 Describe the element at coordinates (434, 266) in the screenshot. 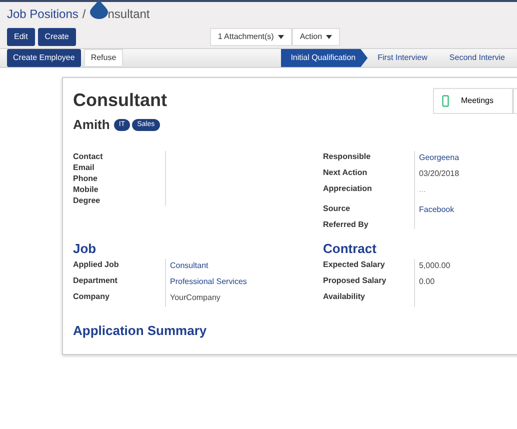

I see `field-value: 5,000.00` at that location.